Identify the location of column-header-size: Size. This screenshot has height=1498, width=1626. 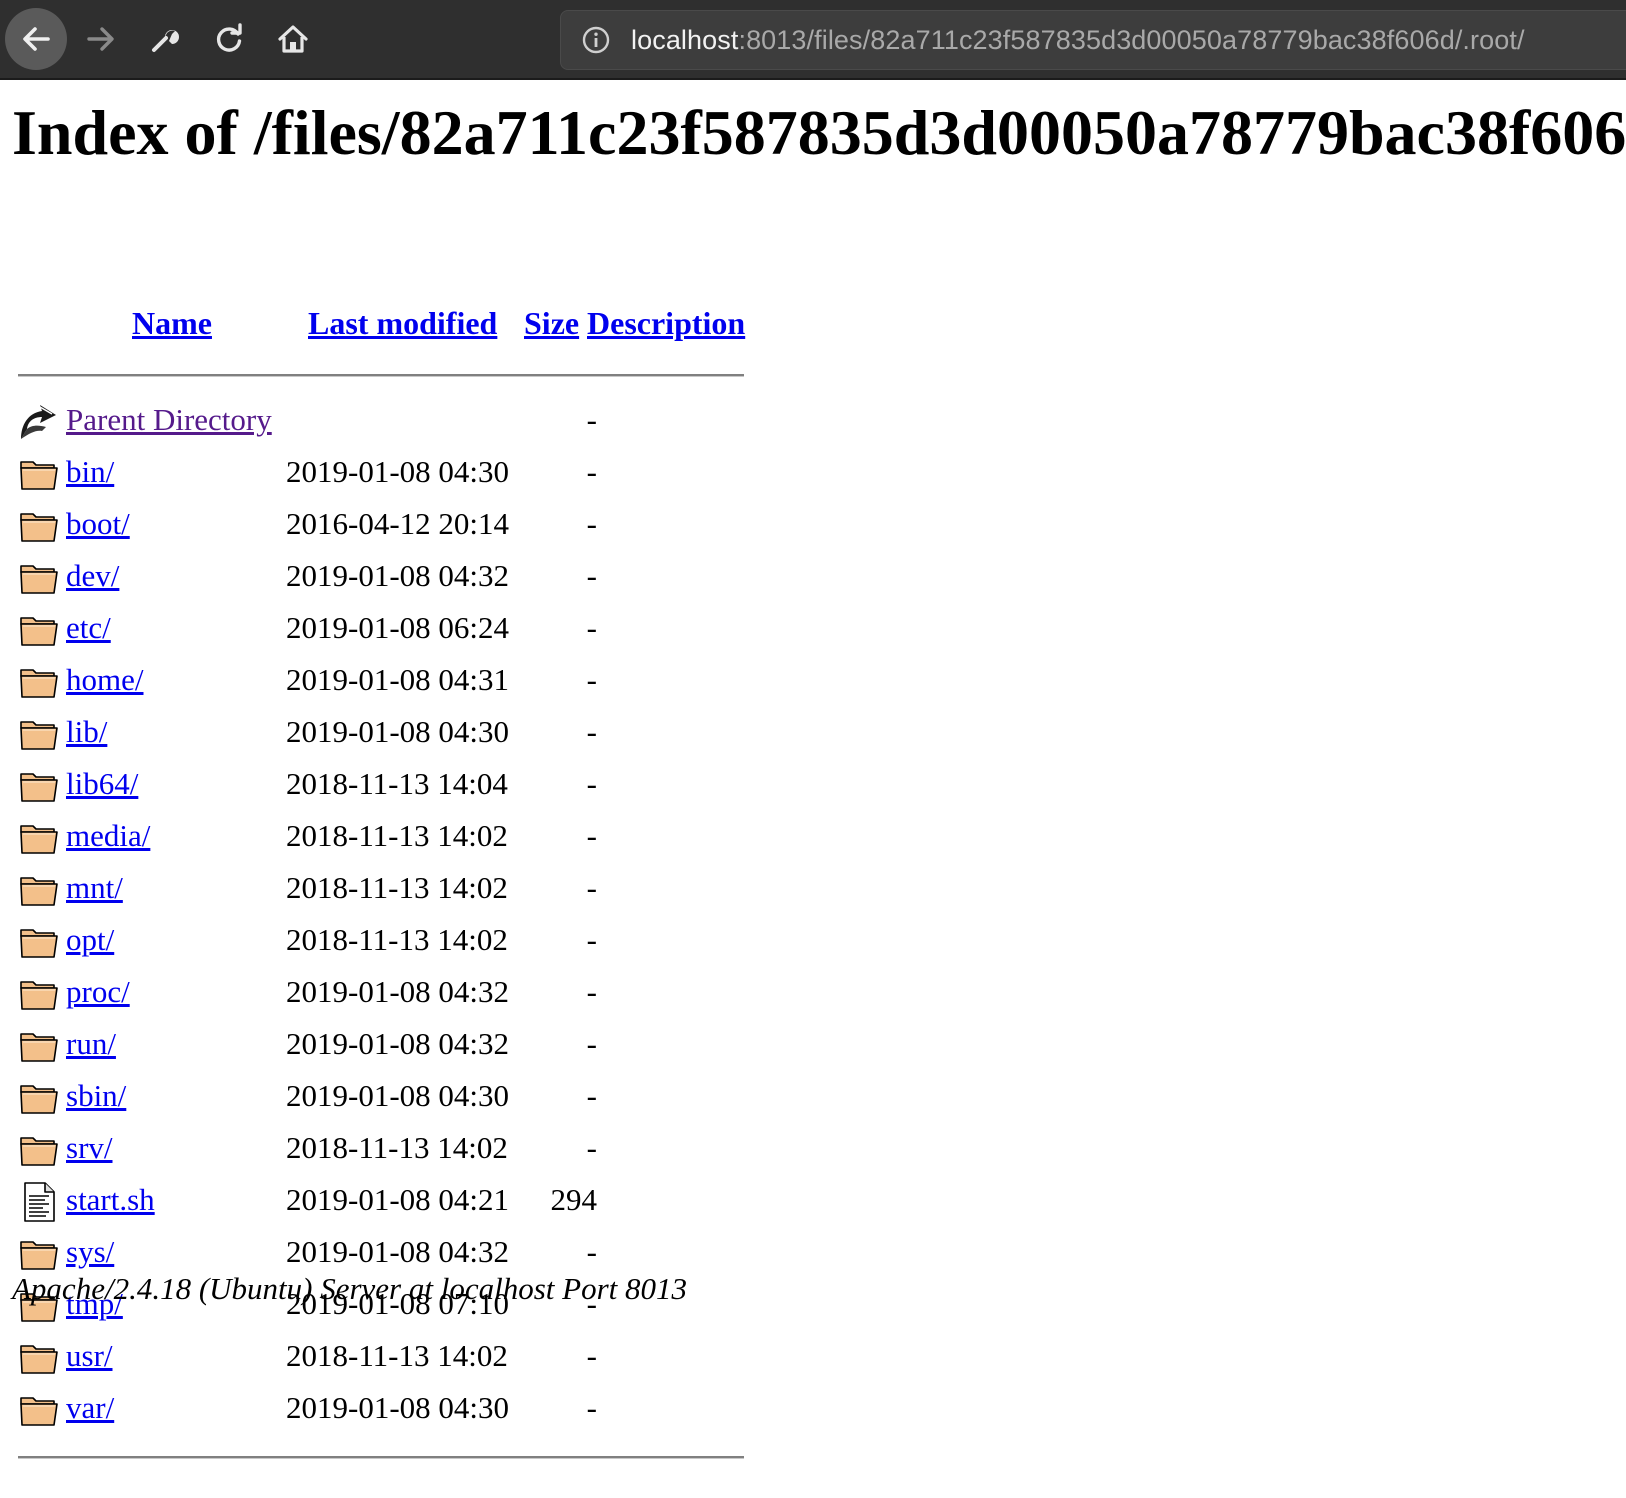
(551, 323).